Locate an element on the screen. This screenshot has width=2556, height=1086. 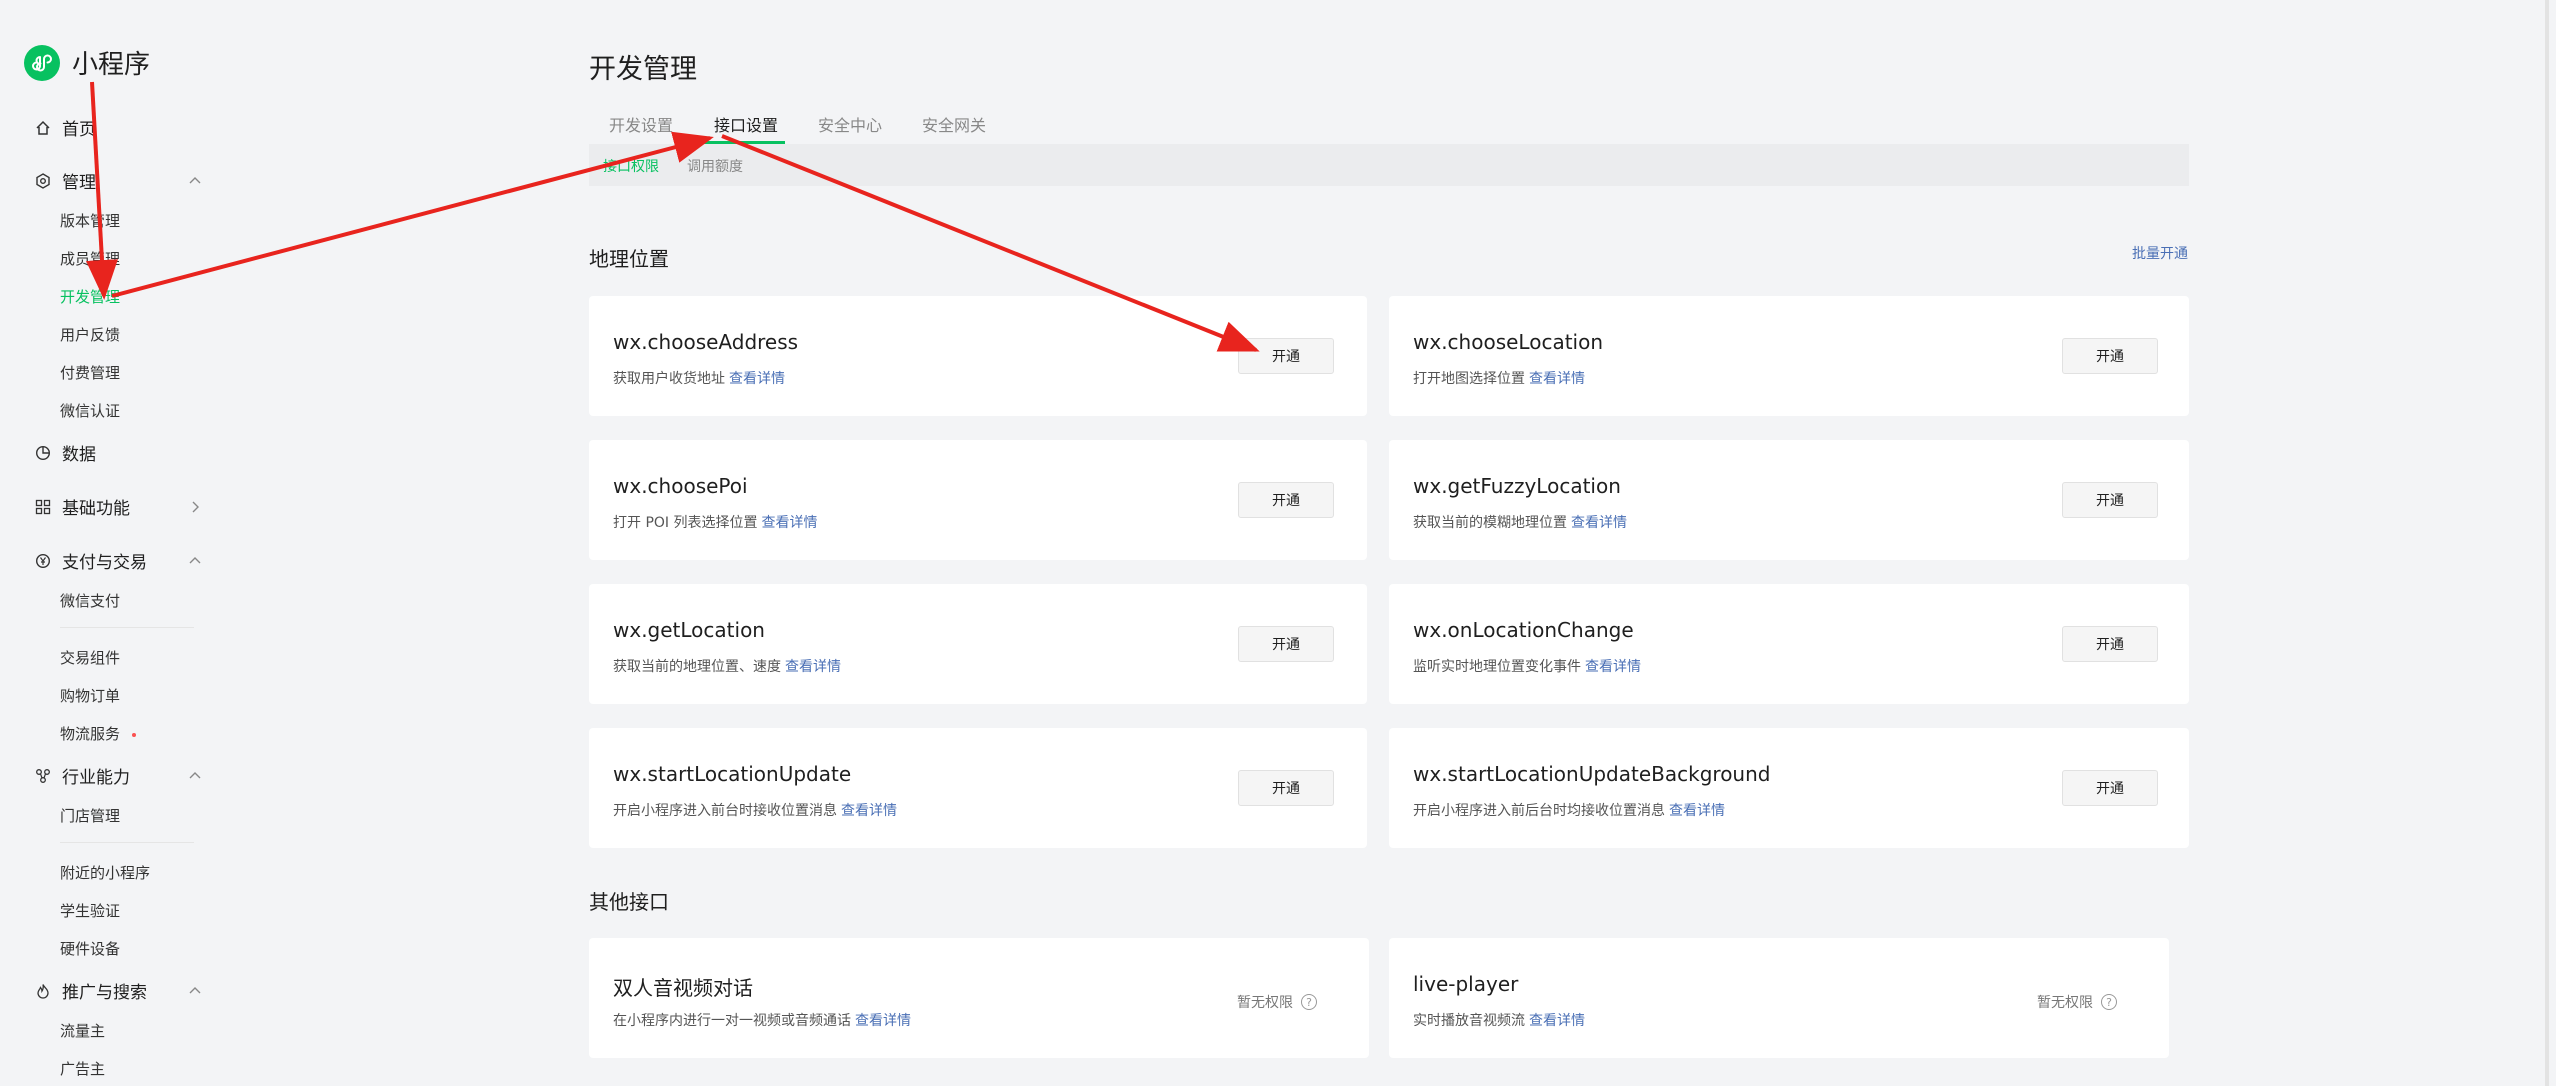
sidebar-subitem-dev-manage: 开发管理 is located at coordinates (90, 296).